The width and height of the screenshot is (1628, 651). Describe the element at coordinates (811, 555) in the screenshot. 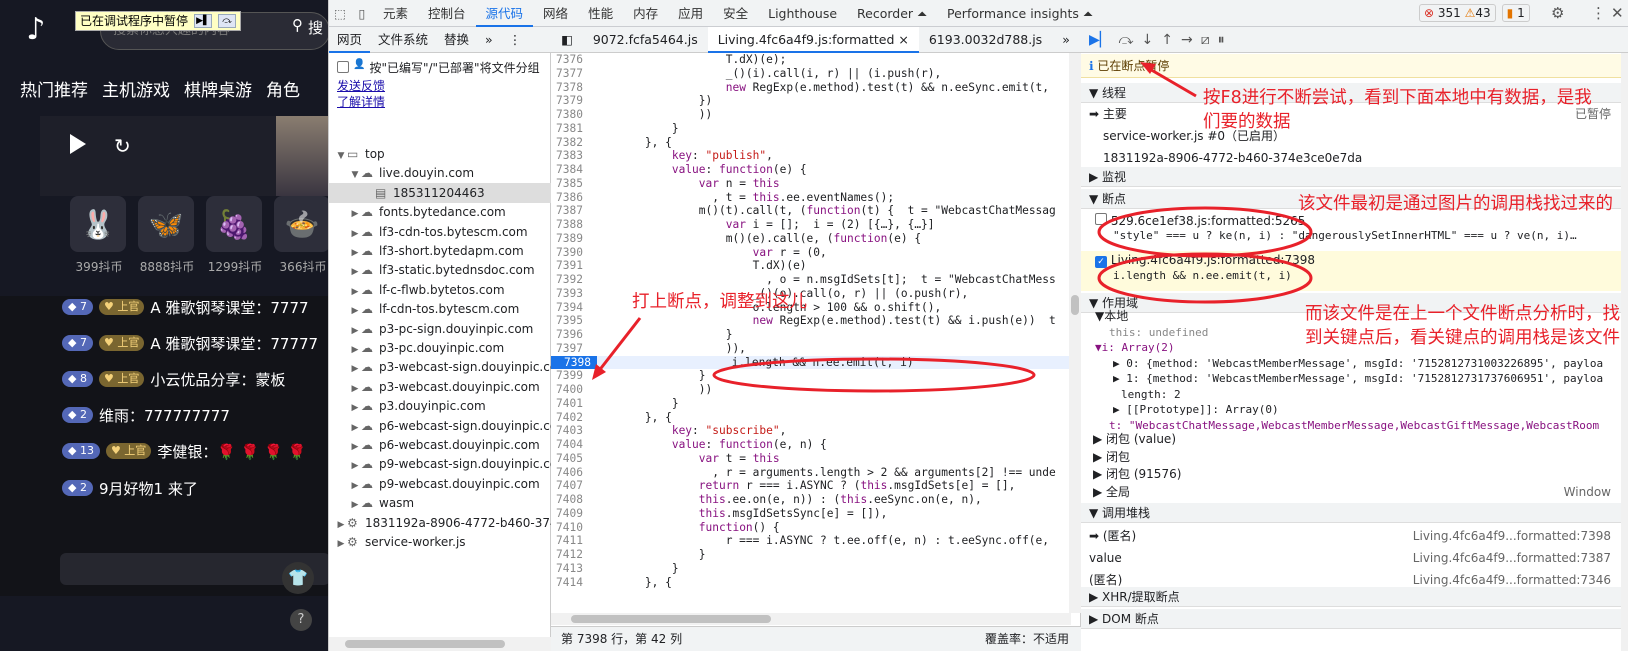

I see `code-line: 7412 }` at that location.